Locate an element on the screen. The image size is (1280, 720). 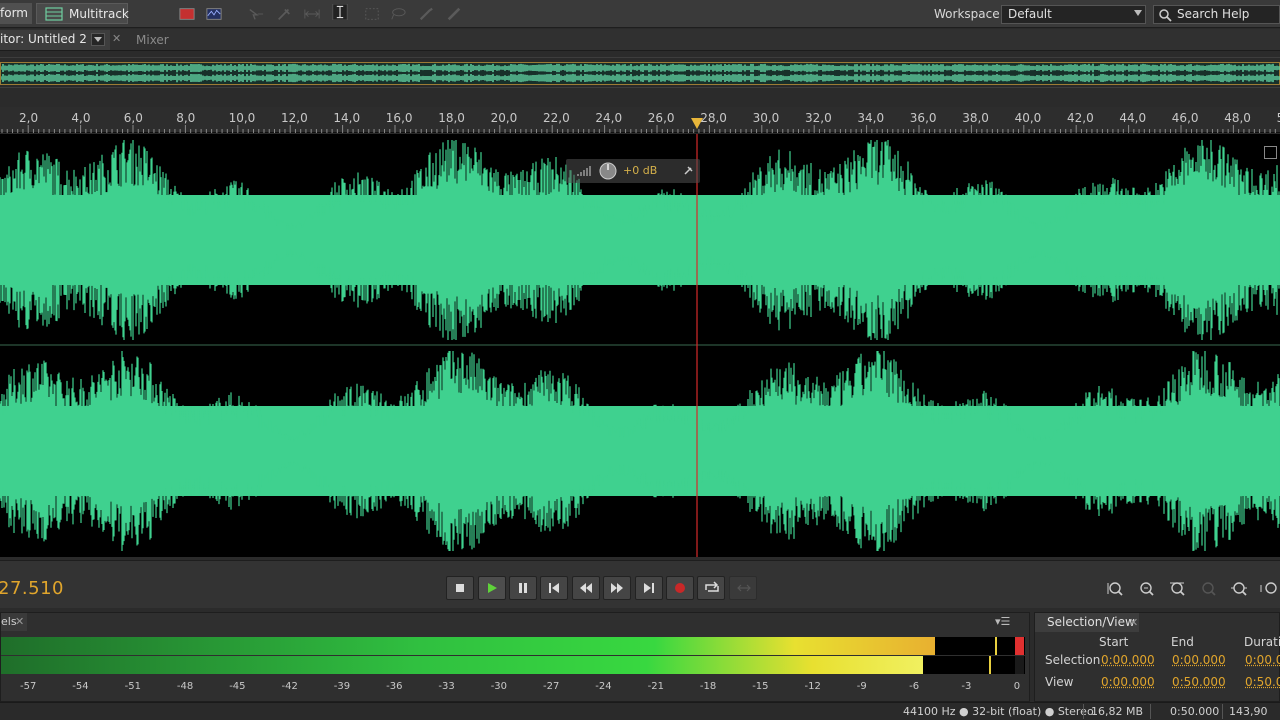
selection-start-value: 0:00.000 is located at coordinates (1128, 660).